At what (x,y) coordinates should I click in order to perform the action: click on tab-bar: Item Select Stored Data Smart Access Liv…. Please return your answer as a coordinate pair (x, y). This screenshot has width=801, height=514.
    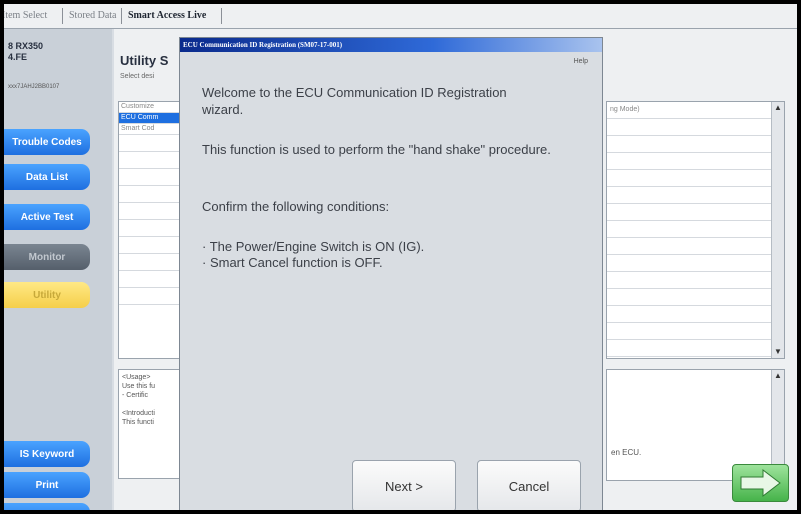
    Looking at the image, I should click on (400, 16).